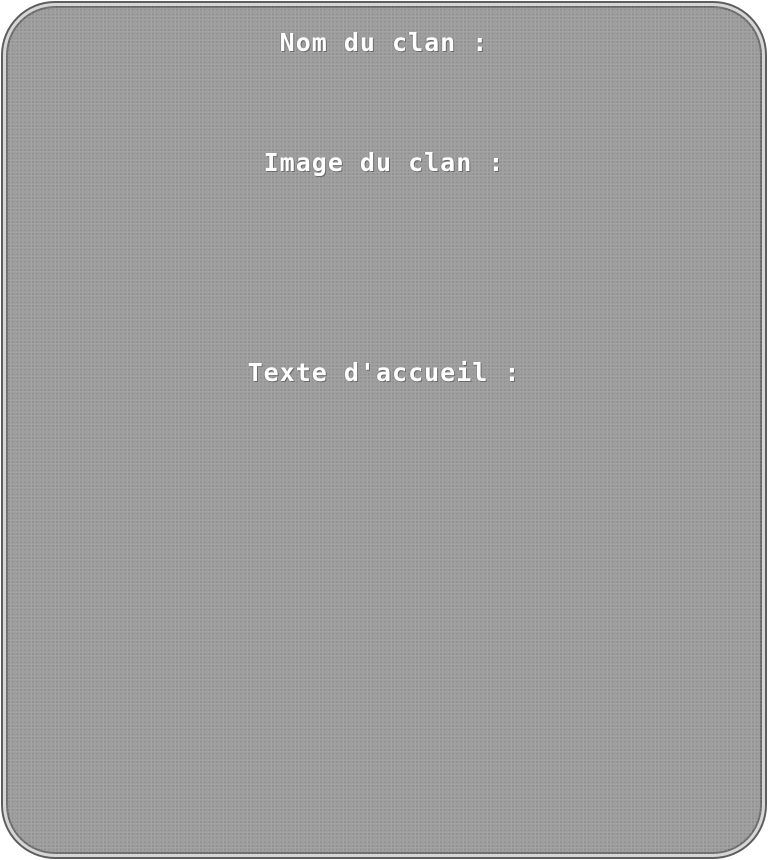 The height and width of the screenshot is (860, 768). Describe the element at coordinates (384, 98) in the screenshot. I see `clan-name-area` at that location.